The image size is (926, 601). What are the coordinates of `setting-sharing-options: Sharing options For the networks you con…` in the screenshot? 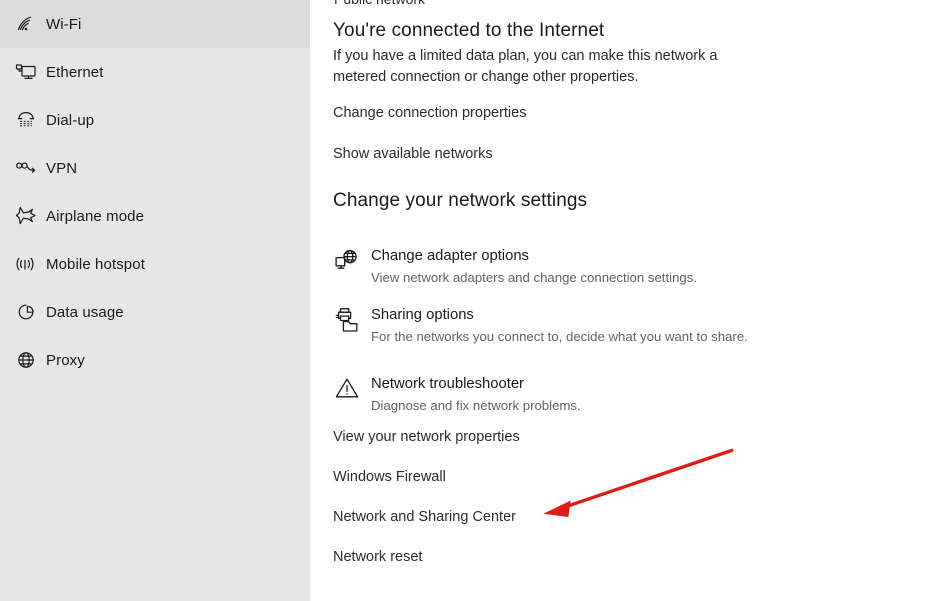 It's located at (613, 325).